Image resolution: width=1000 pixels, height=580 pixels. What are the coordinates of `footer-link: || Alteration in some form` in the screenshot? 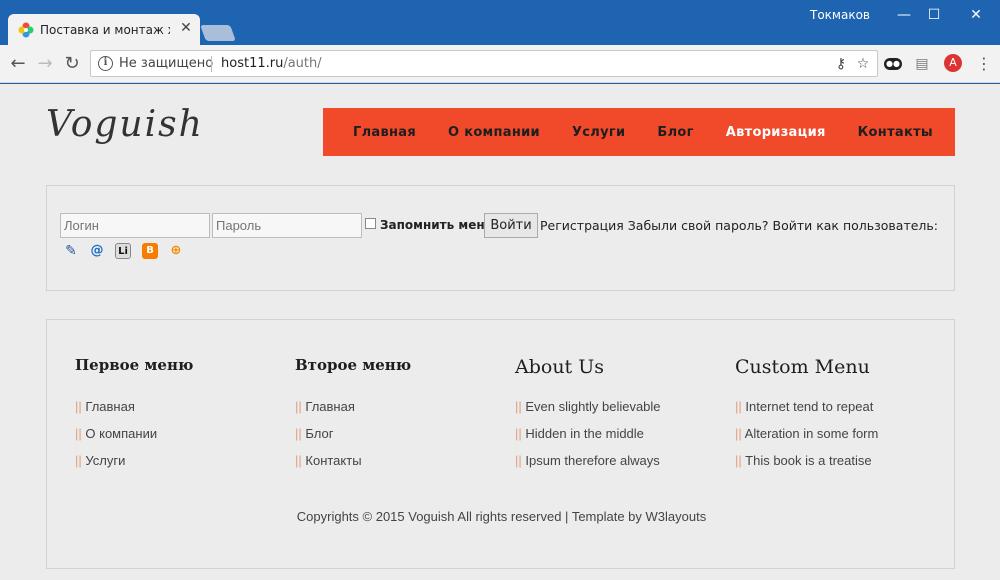 It's located at (835, 433).